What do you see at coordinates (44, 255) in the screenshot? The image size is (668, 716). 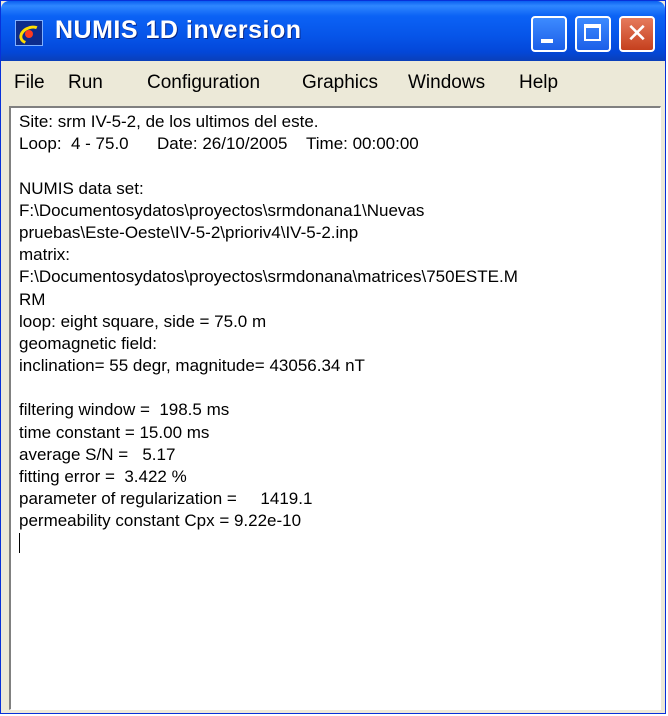 I see `text-line: matrix:` at bounding box center [44, 255].